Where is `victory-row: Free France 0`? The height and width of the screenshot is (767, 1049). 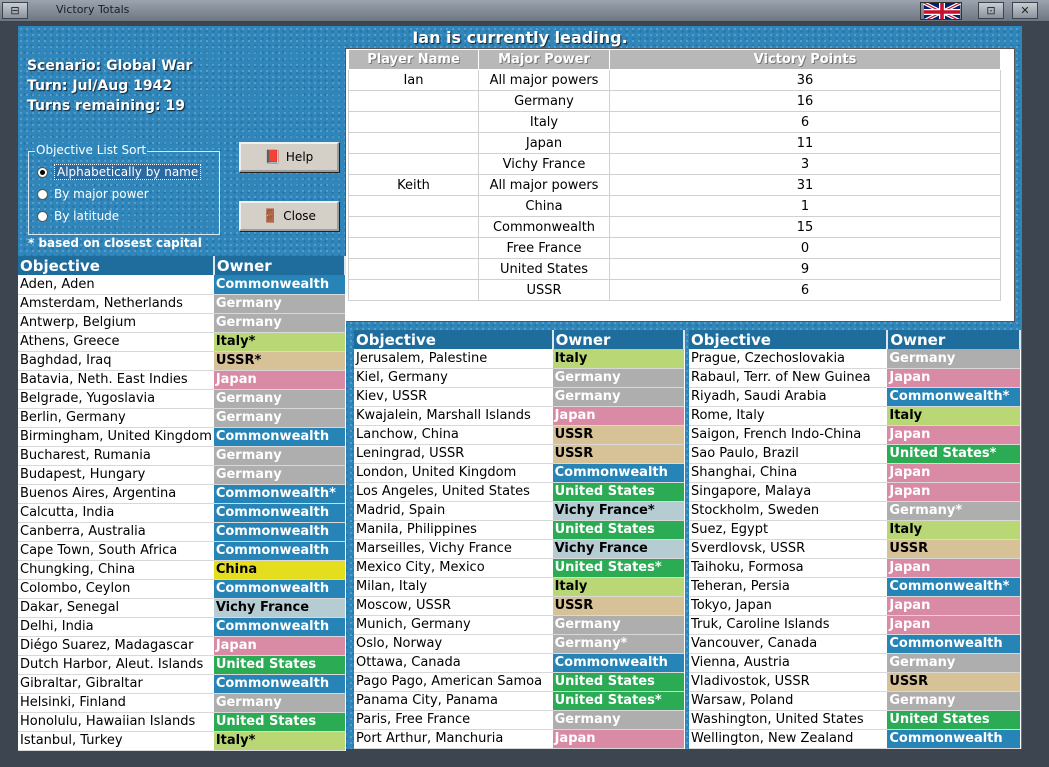 victory-row: Free France 0 is located at coordinates (674, 248).